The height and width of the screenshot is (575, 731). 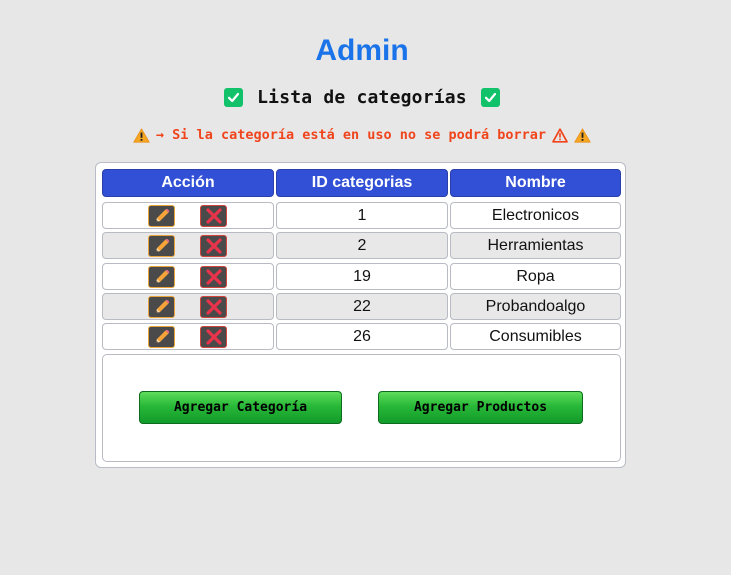 I want to click on table-cell-id: 1, so click(x=362, y=215).